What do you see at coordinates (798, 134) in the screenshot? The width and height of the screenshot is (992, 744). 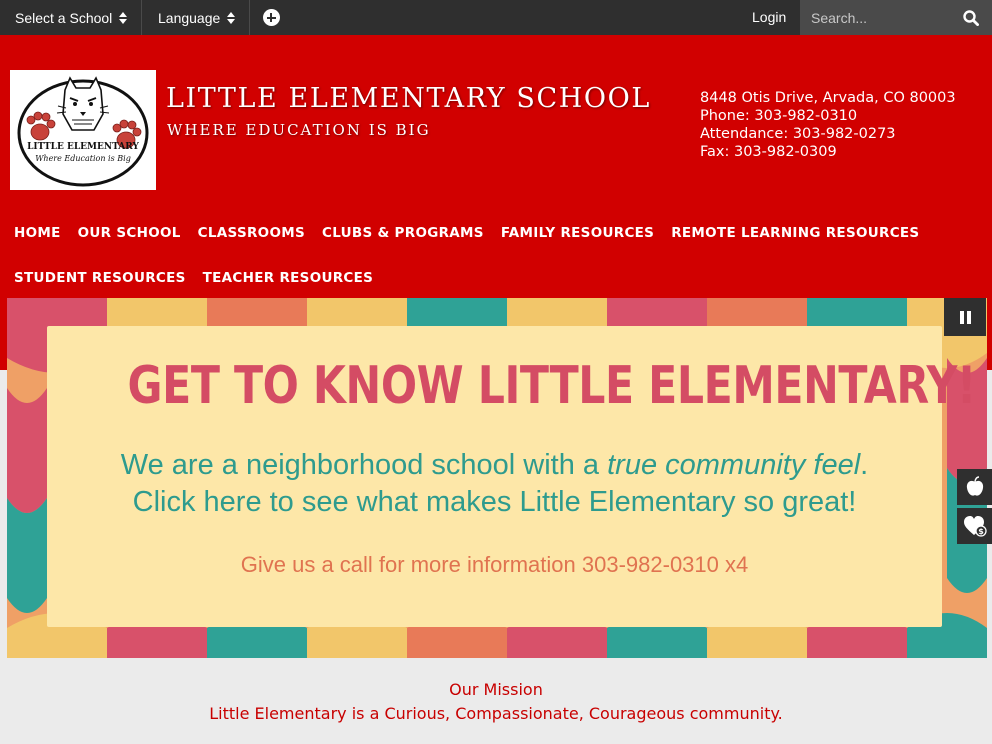 I see `attendance-text: Attendance: 303-982-0273` at bounding box center [798, 134].